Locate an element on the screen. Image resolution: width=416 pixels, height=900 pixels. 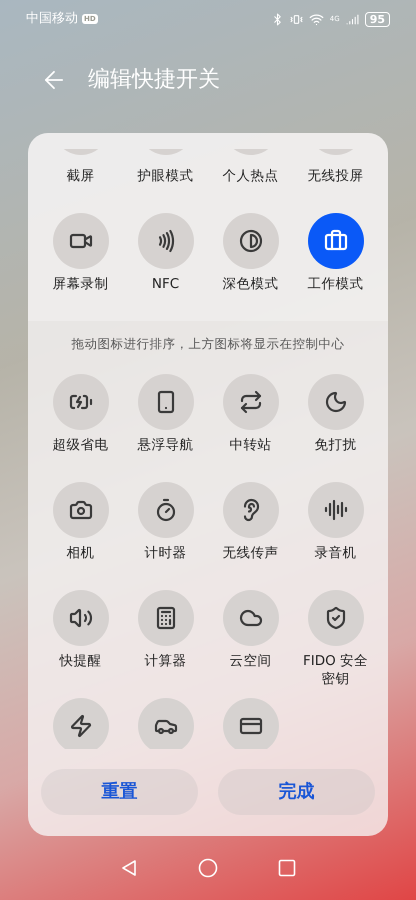
action-button: 重置 is located at coordinates (119, 791).